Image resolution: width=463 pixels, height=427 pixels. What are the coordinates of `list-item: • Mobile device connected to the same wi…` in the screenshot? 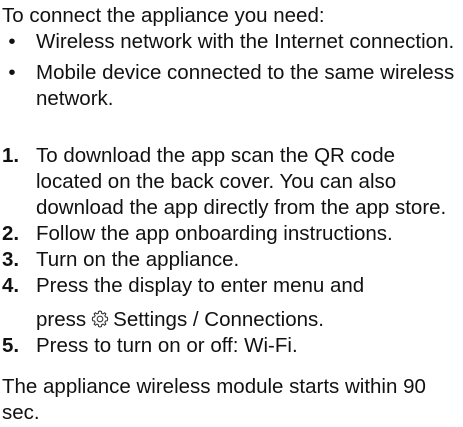 It's located at (228, 86).